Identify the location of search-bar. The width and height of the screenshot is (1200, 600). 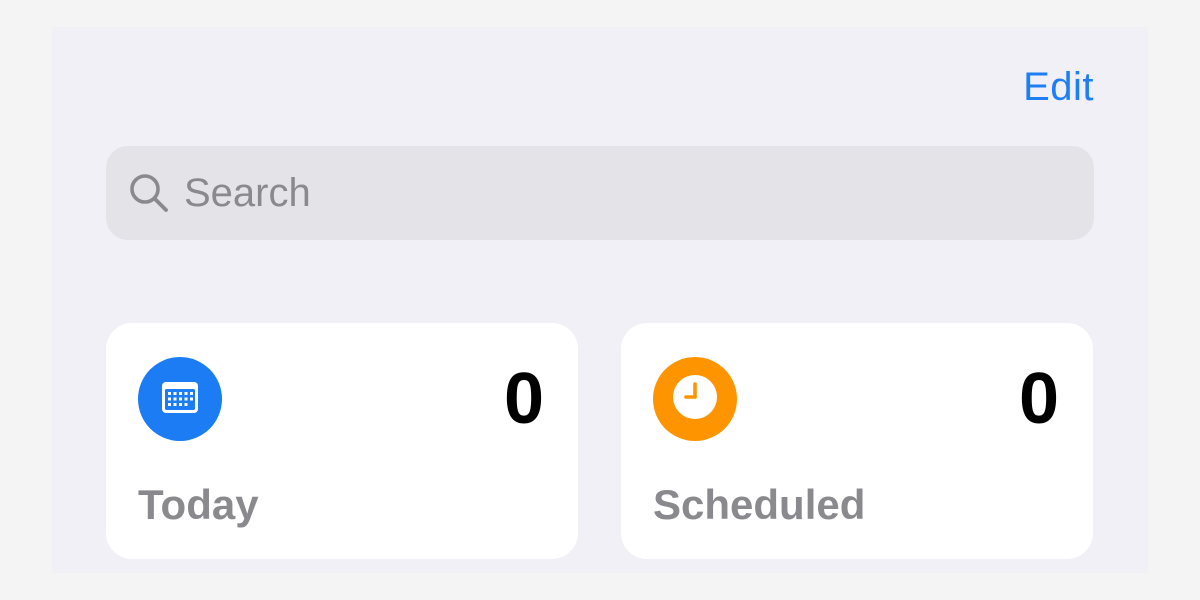
(600, 193).